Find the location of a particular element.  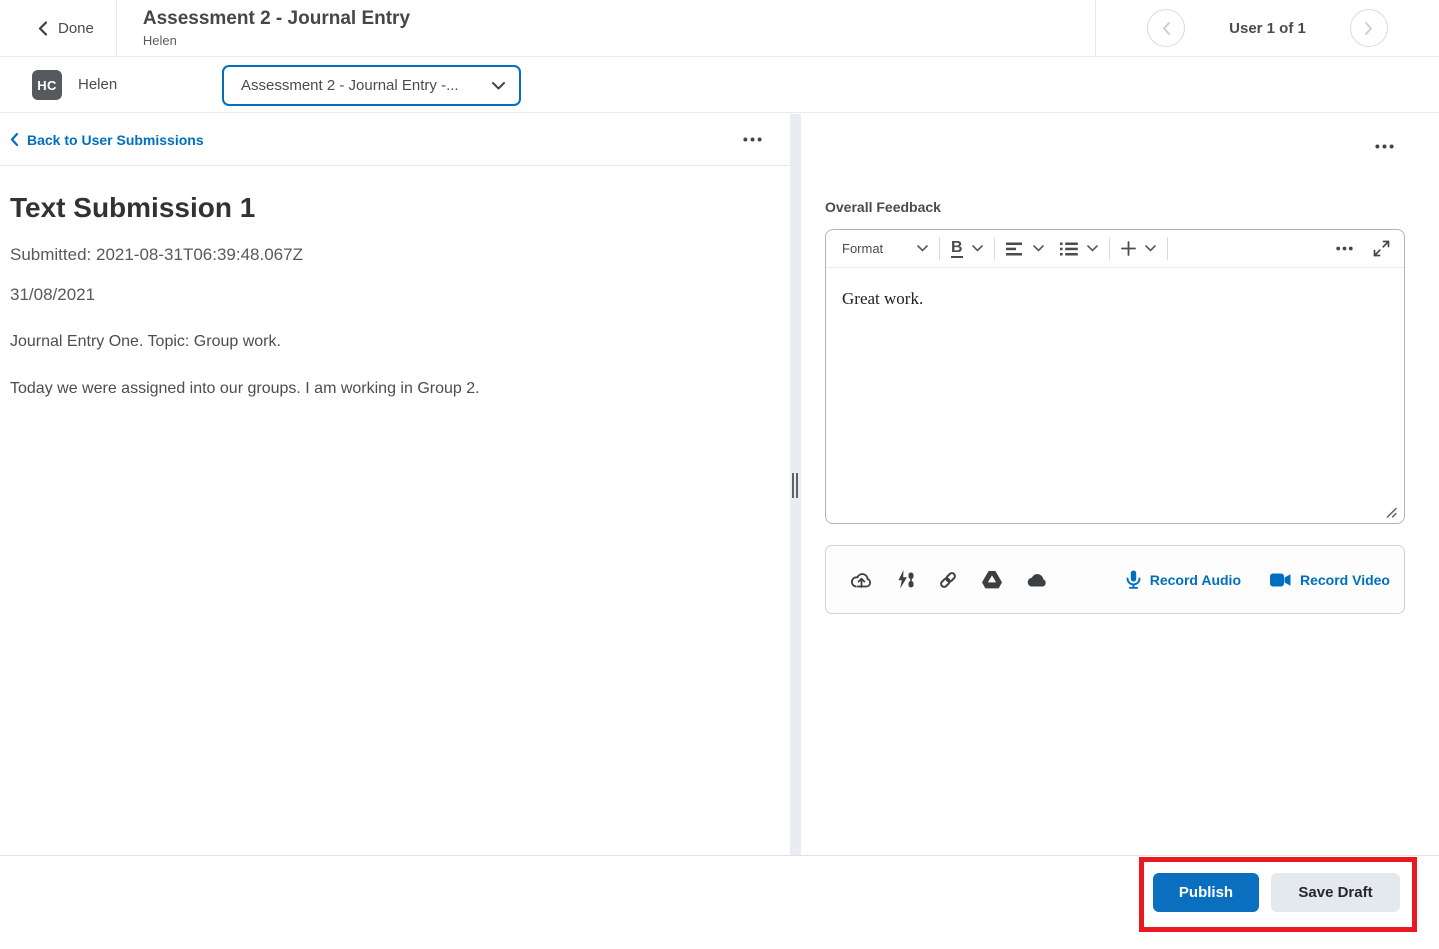

google-drive-icon is located at coordinates (992, 579).